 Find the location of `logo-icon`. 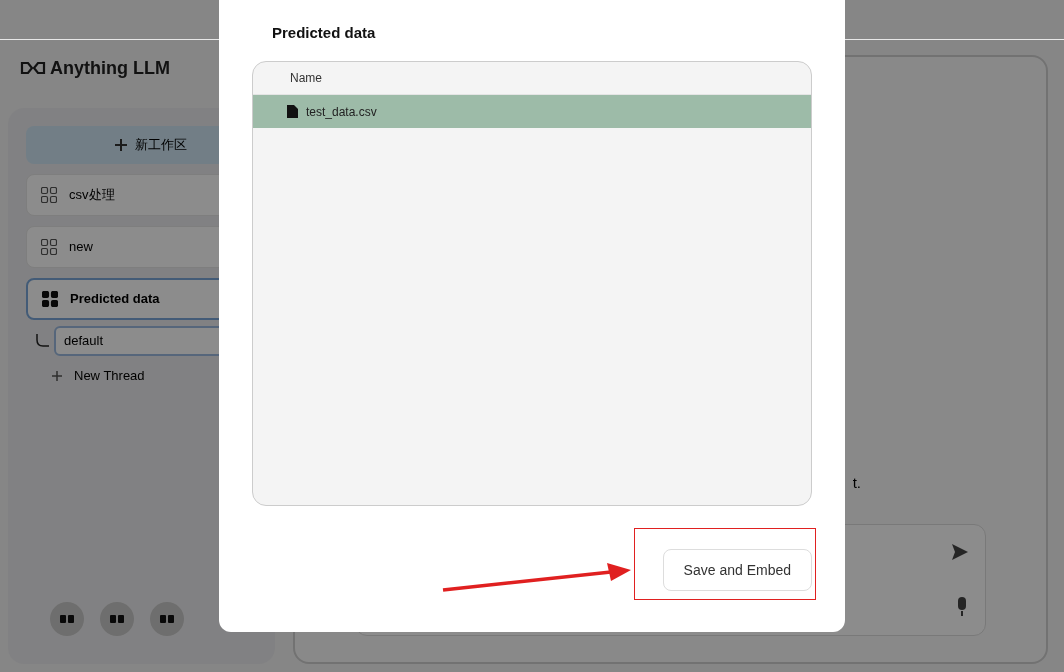

logo-icon is located at coordinates (33, 68).